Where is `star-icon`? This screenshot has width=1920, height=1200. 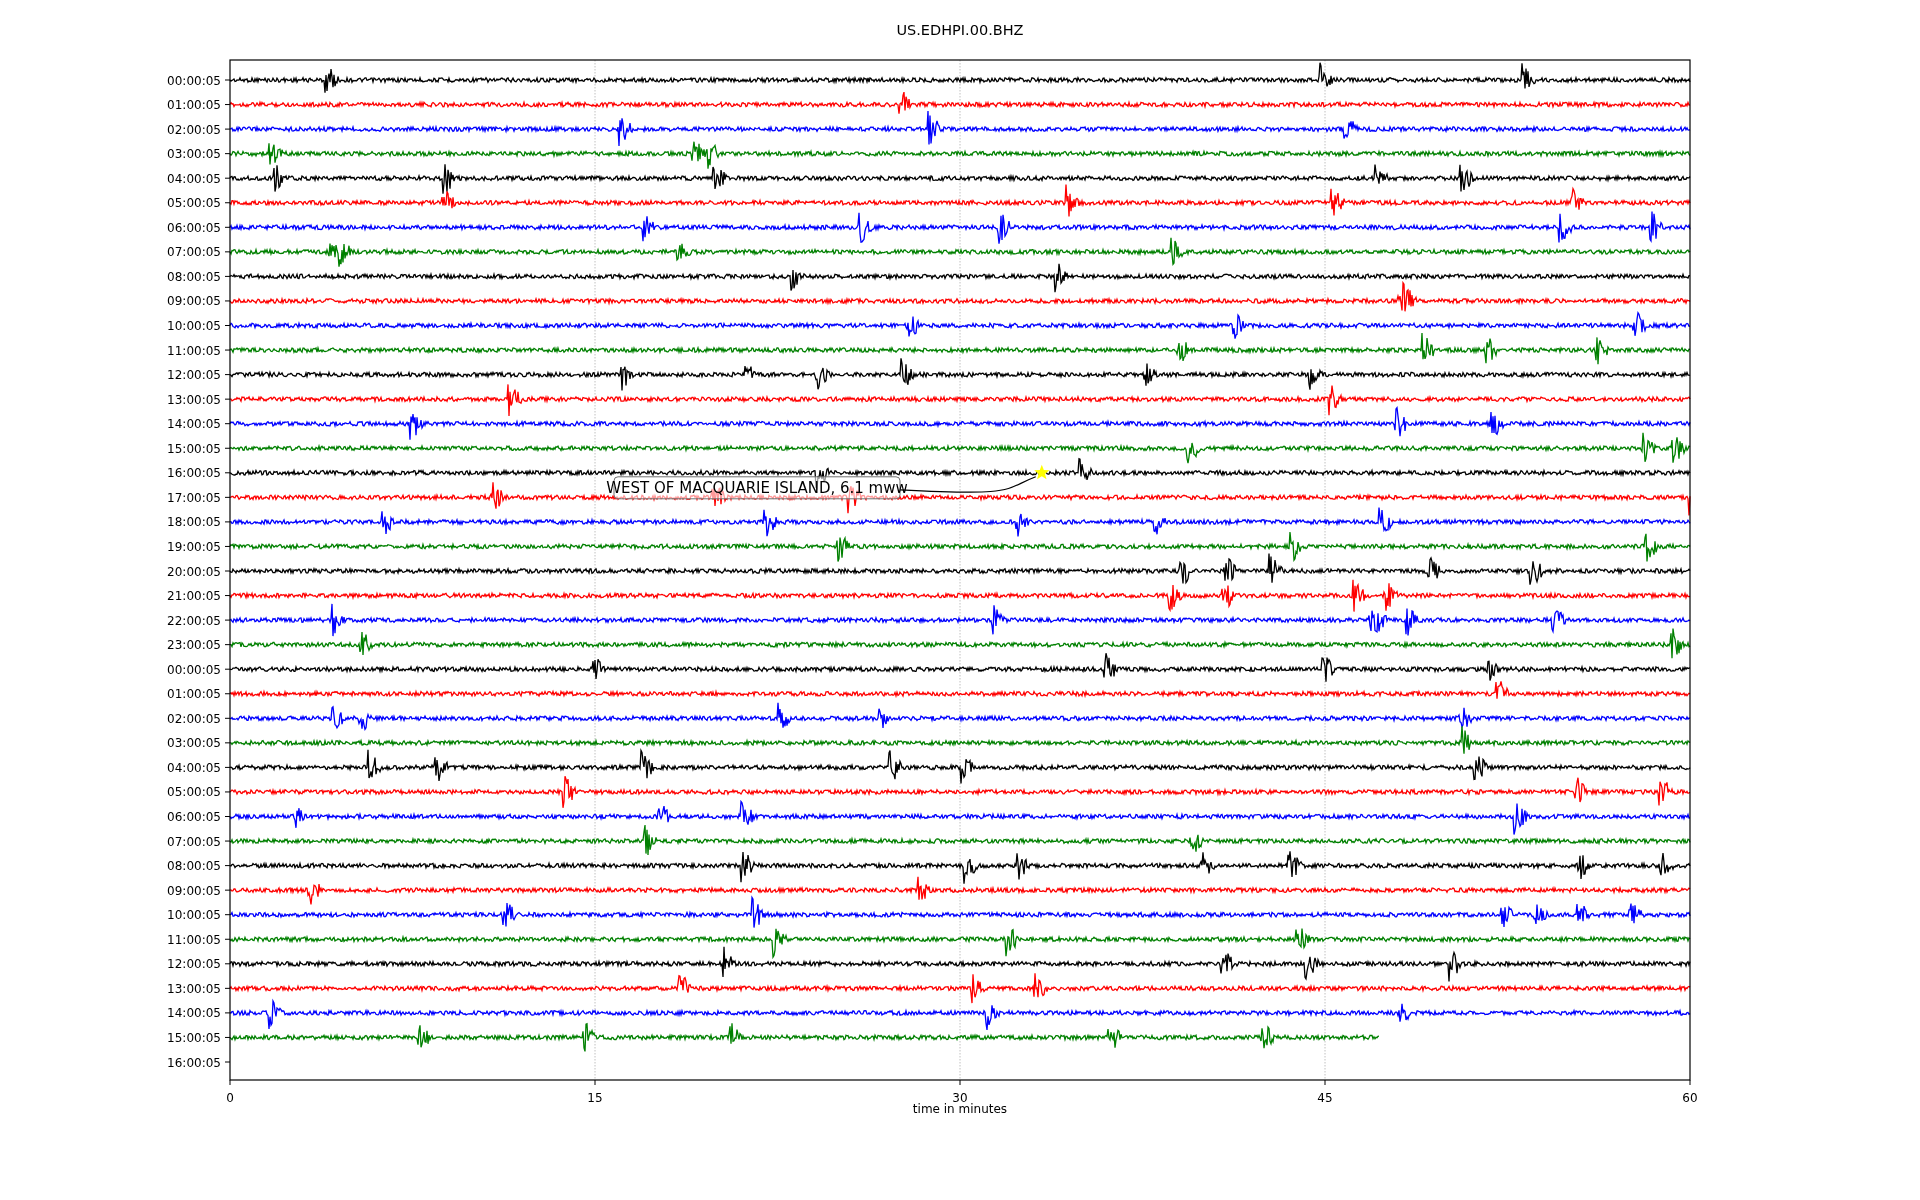
star-icon is located at coordinates (1042, 472).